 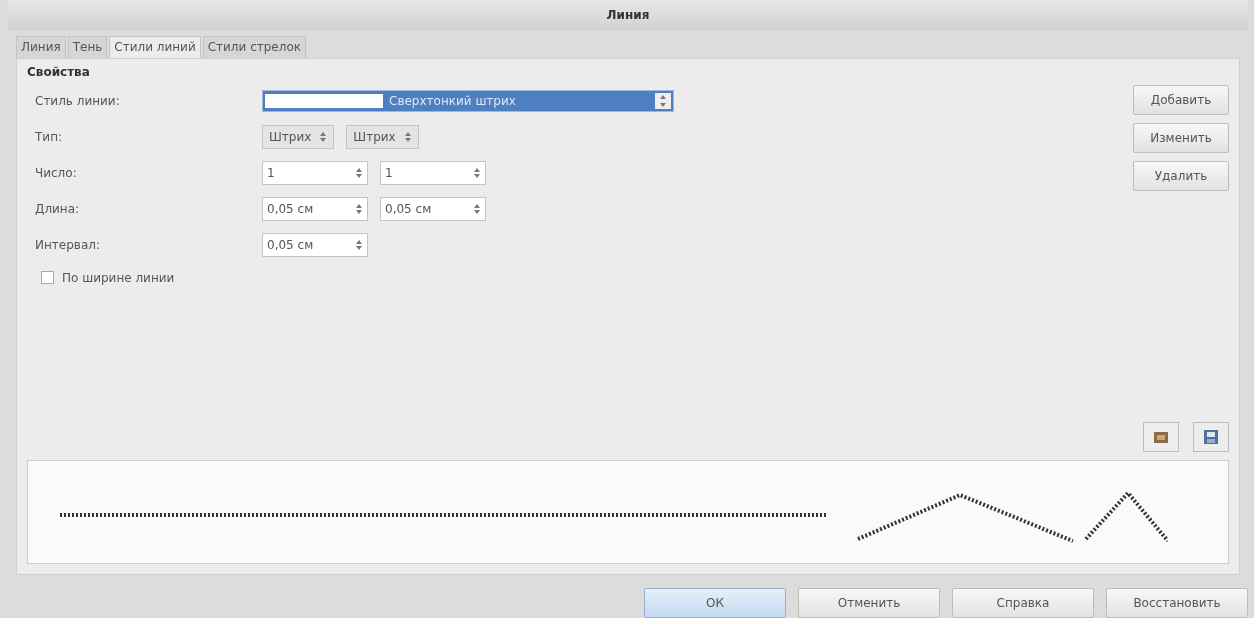 What do you see at coordinates (57, 208) in the screenshot?
I see `field-label: Длина:` at bounding box center [57, 208].